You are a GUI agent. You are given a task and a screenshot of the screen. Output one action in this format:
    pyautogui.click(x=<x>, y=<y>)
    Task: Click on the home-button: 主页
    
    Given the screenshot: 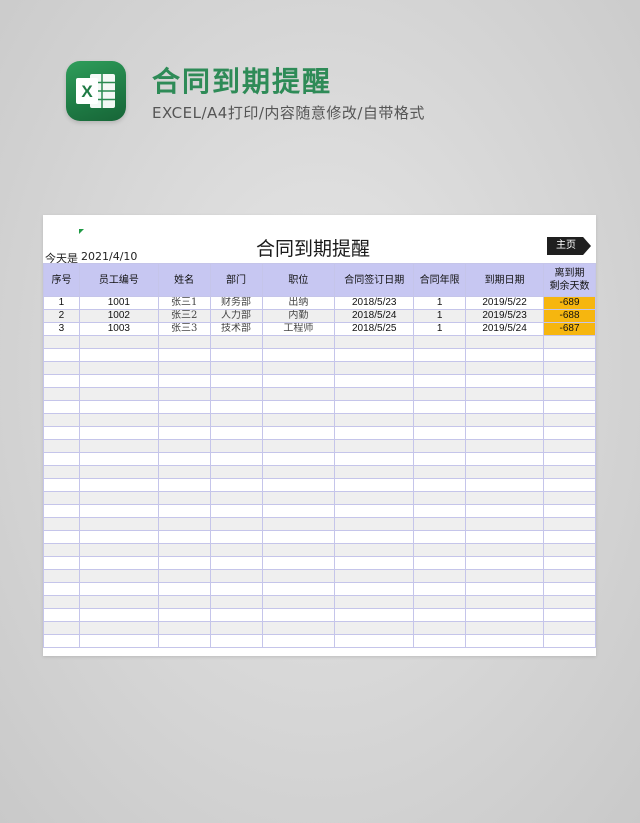 What is the action you would take?
    pyautogui.click(x=569, y=246)
    